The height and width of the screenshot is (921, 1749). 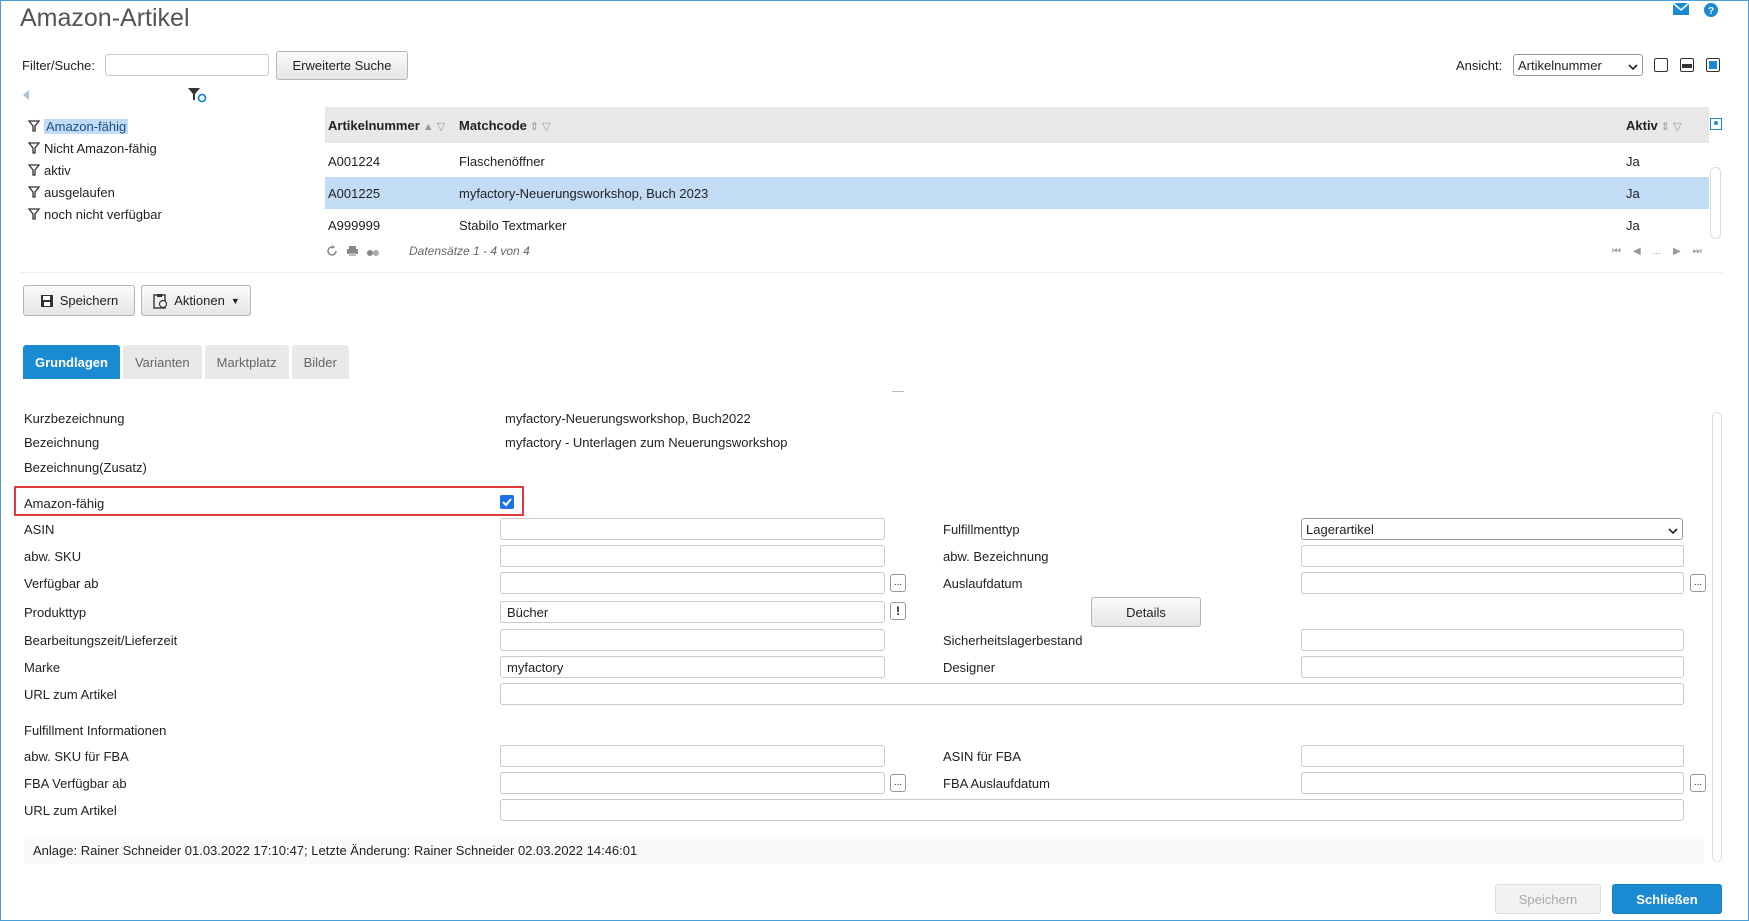 What do you see at coordinates (196, 300) in the screenshot?
I see `actions-button: Aktionen ▼` at bounding box center [196, 300].